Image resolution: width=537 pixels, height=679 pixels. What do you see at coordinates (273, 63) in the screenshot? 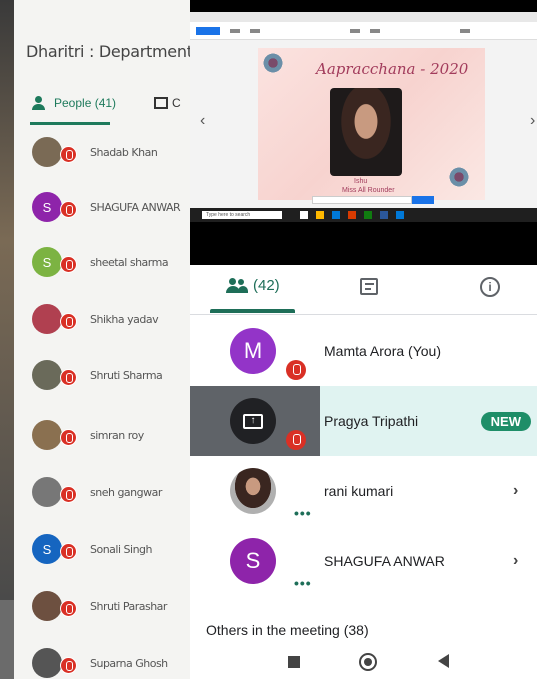
I see `flower-decoration` at bounding box center [273, 63].